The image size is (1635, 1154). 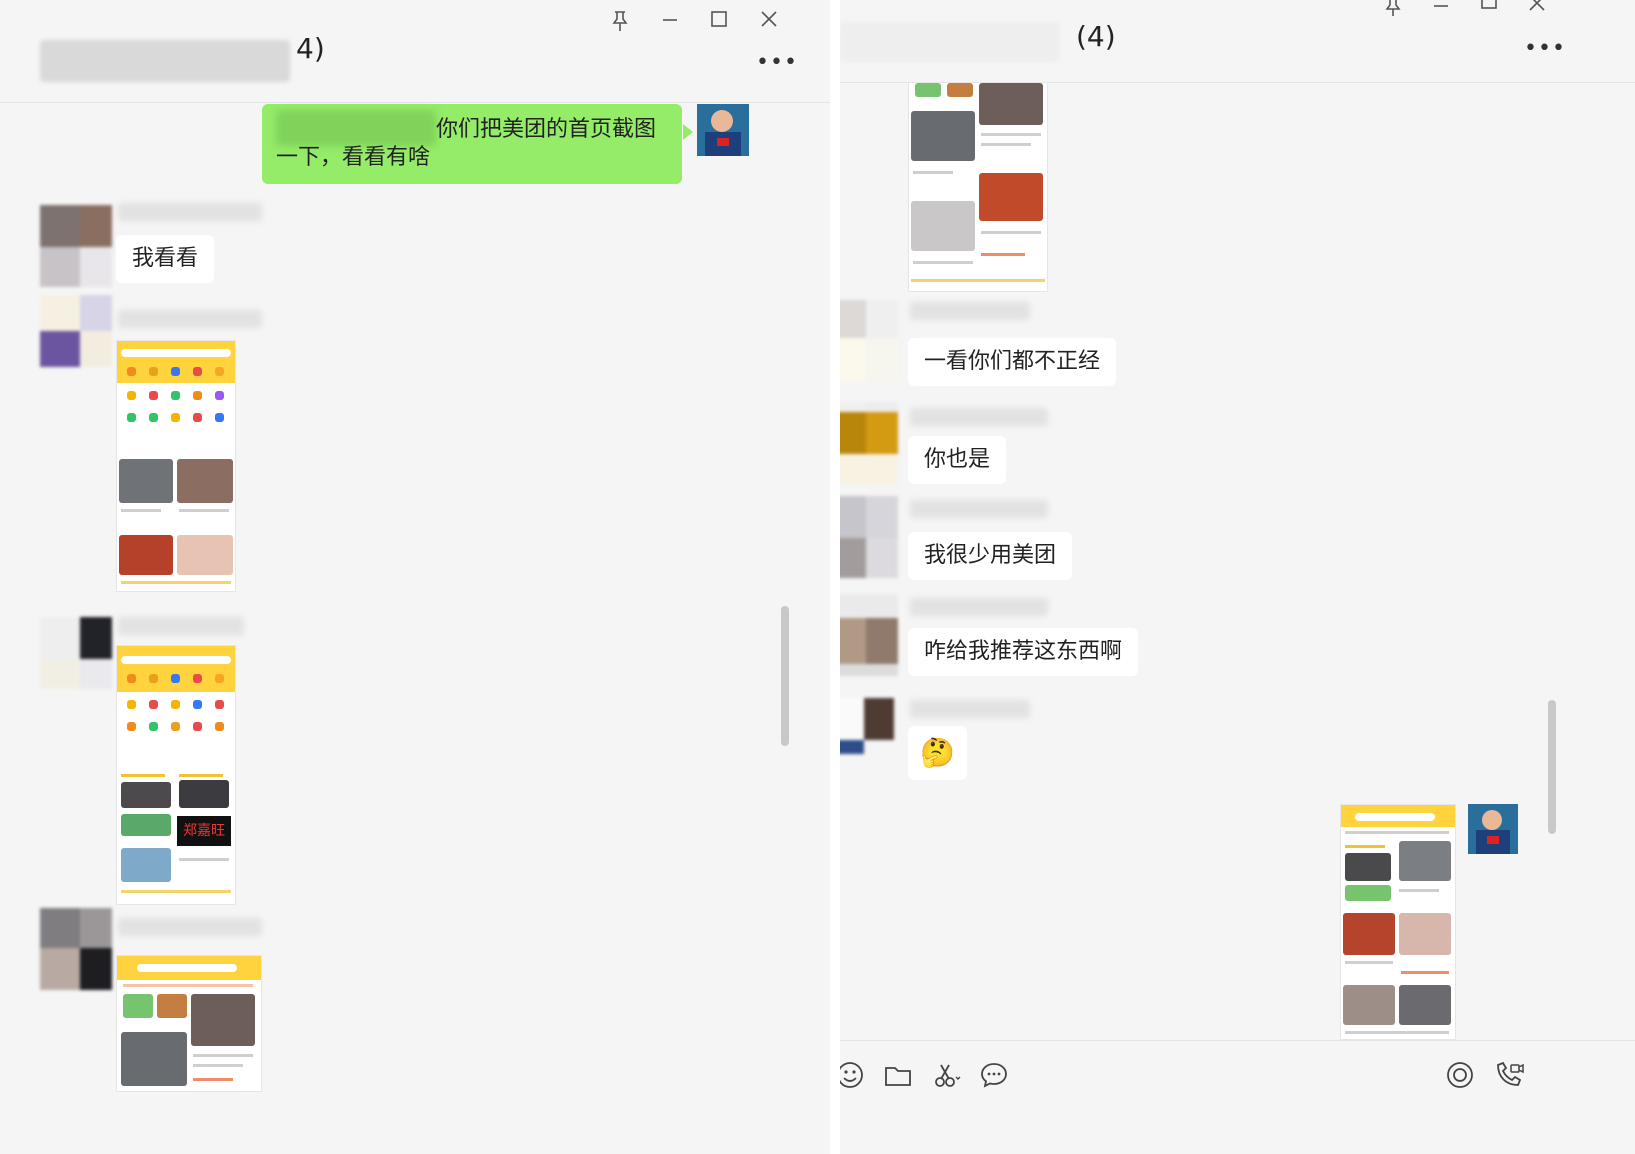 I want to click on title-bar: 4) •••, so click(x=415, y=51).